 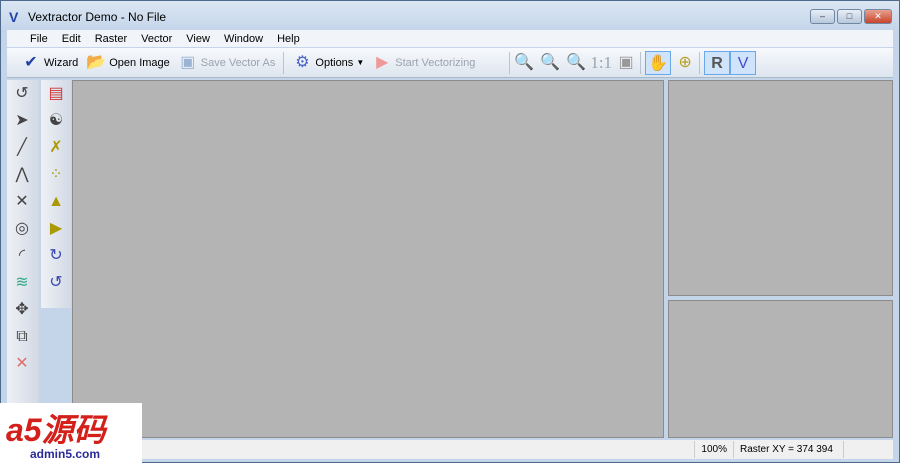 I want to click on watermark-url: admin5.com, so click(x=65, y=454).